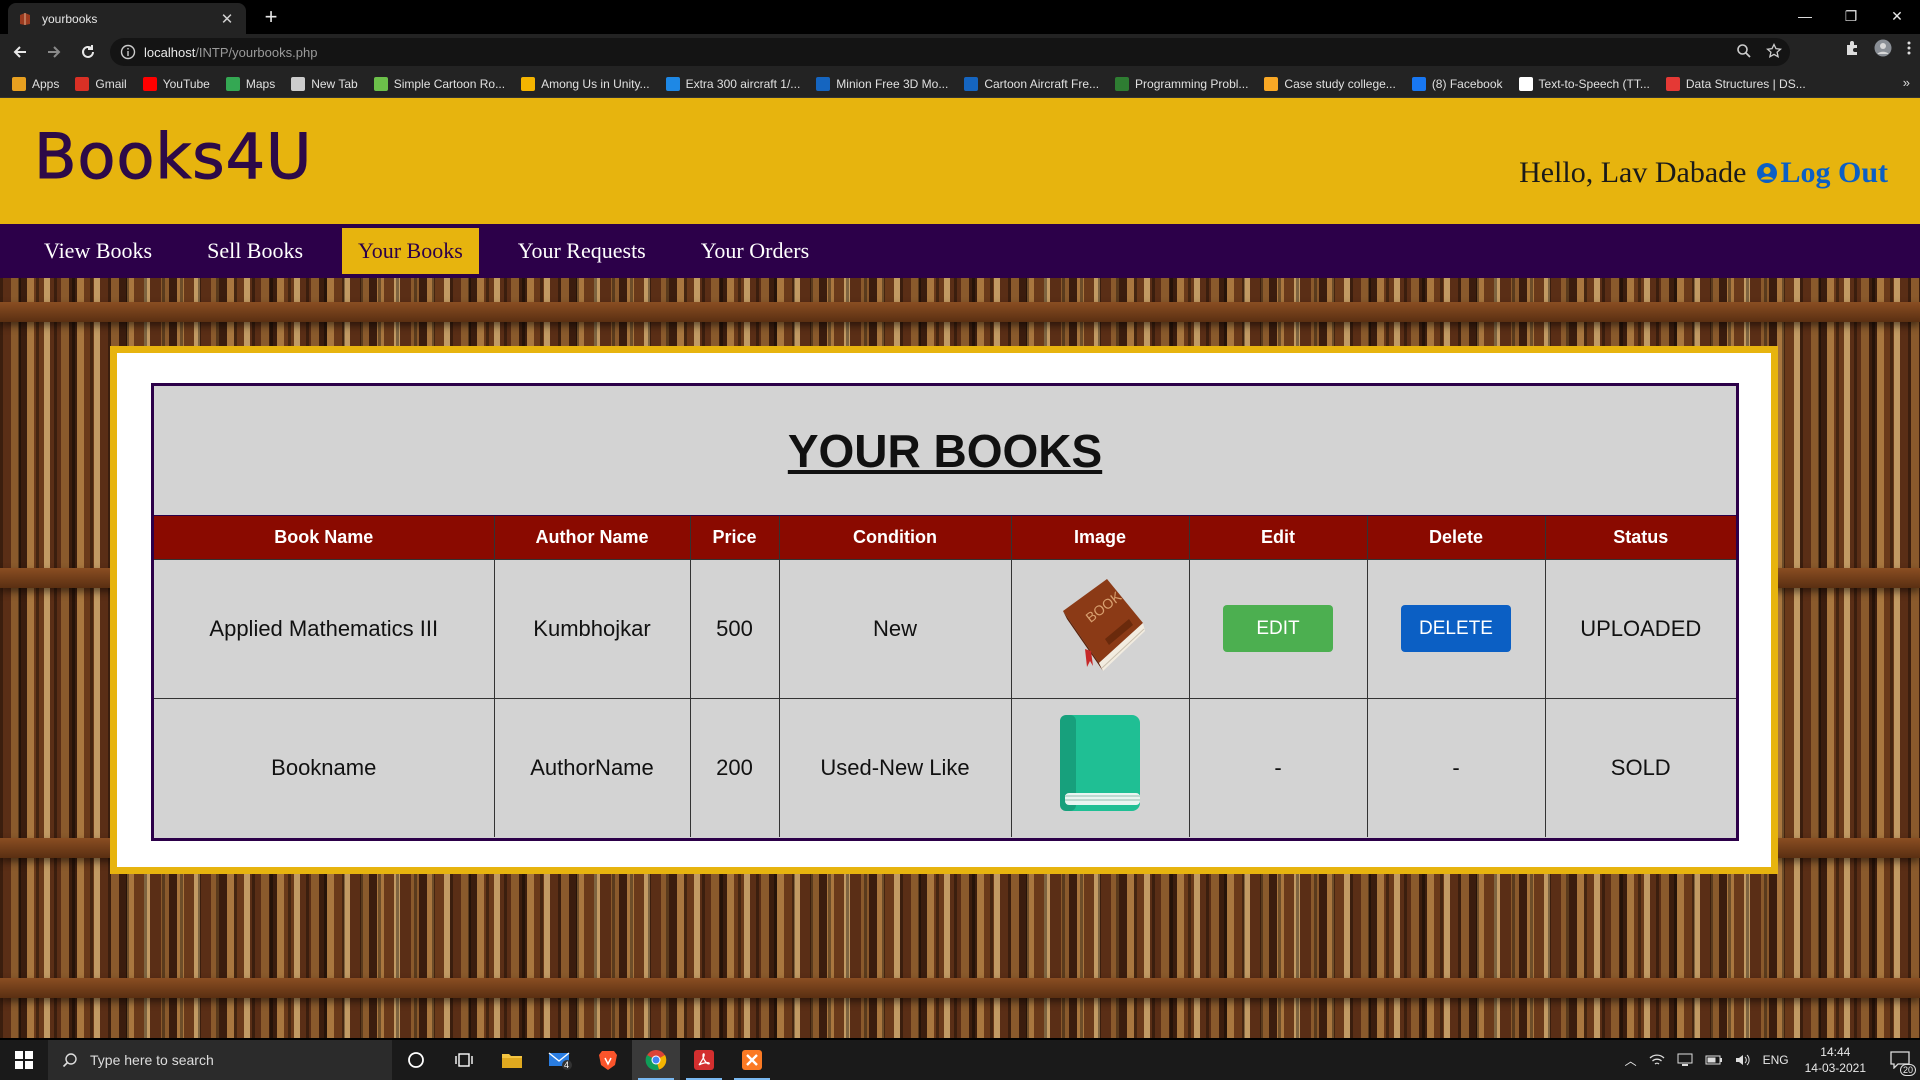  I want to click on cortana-button, so click(416, 1060).